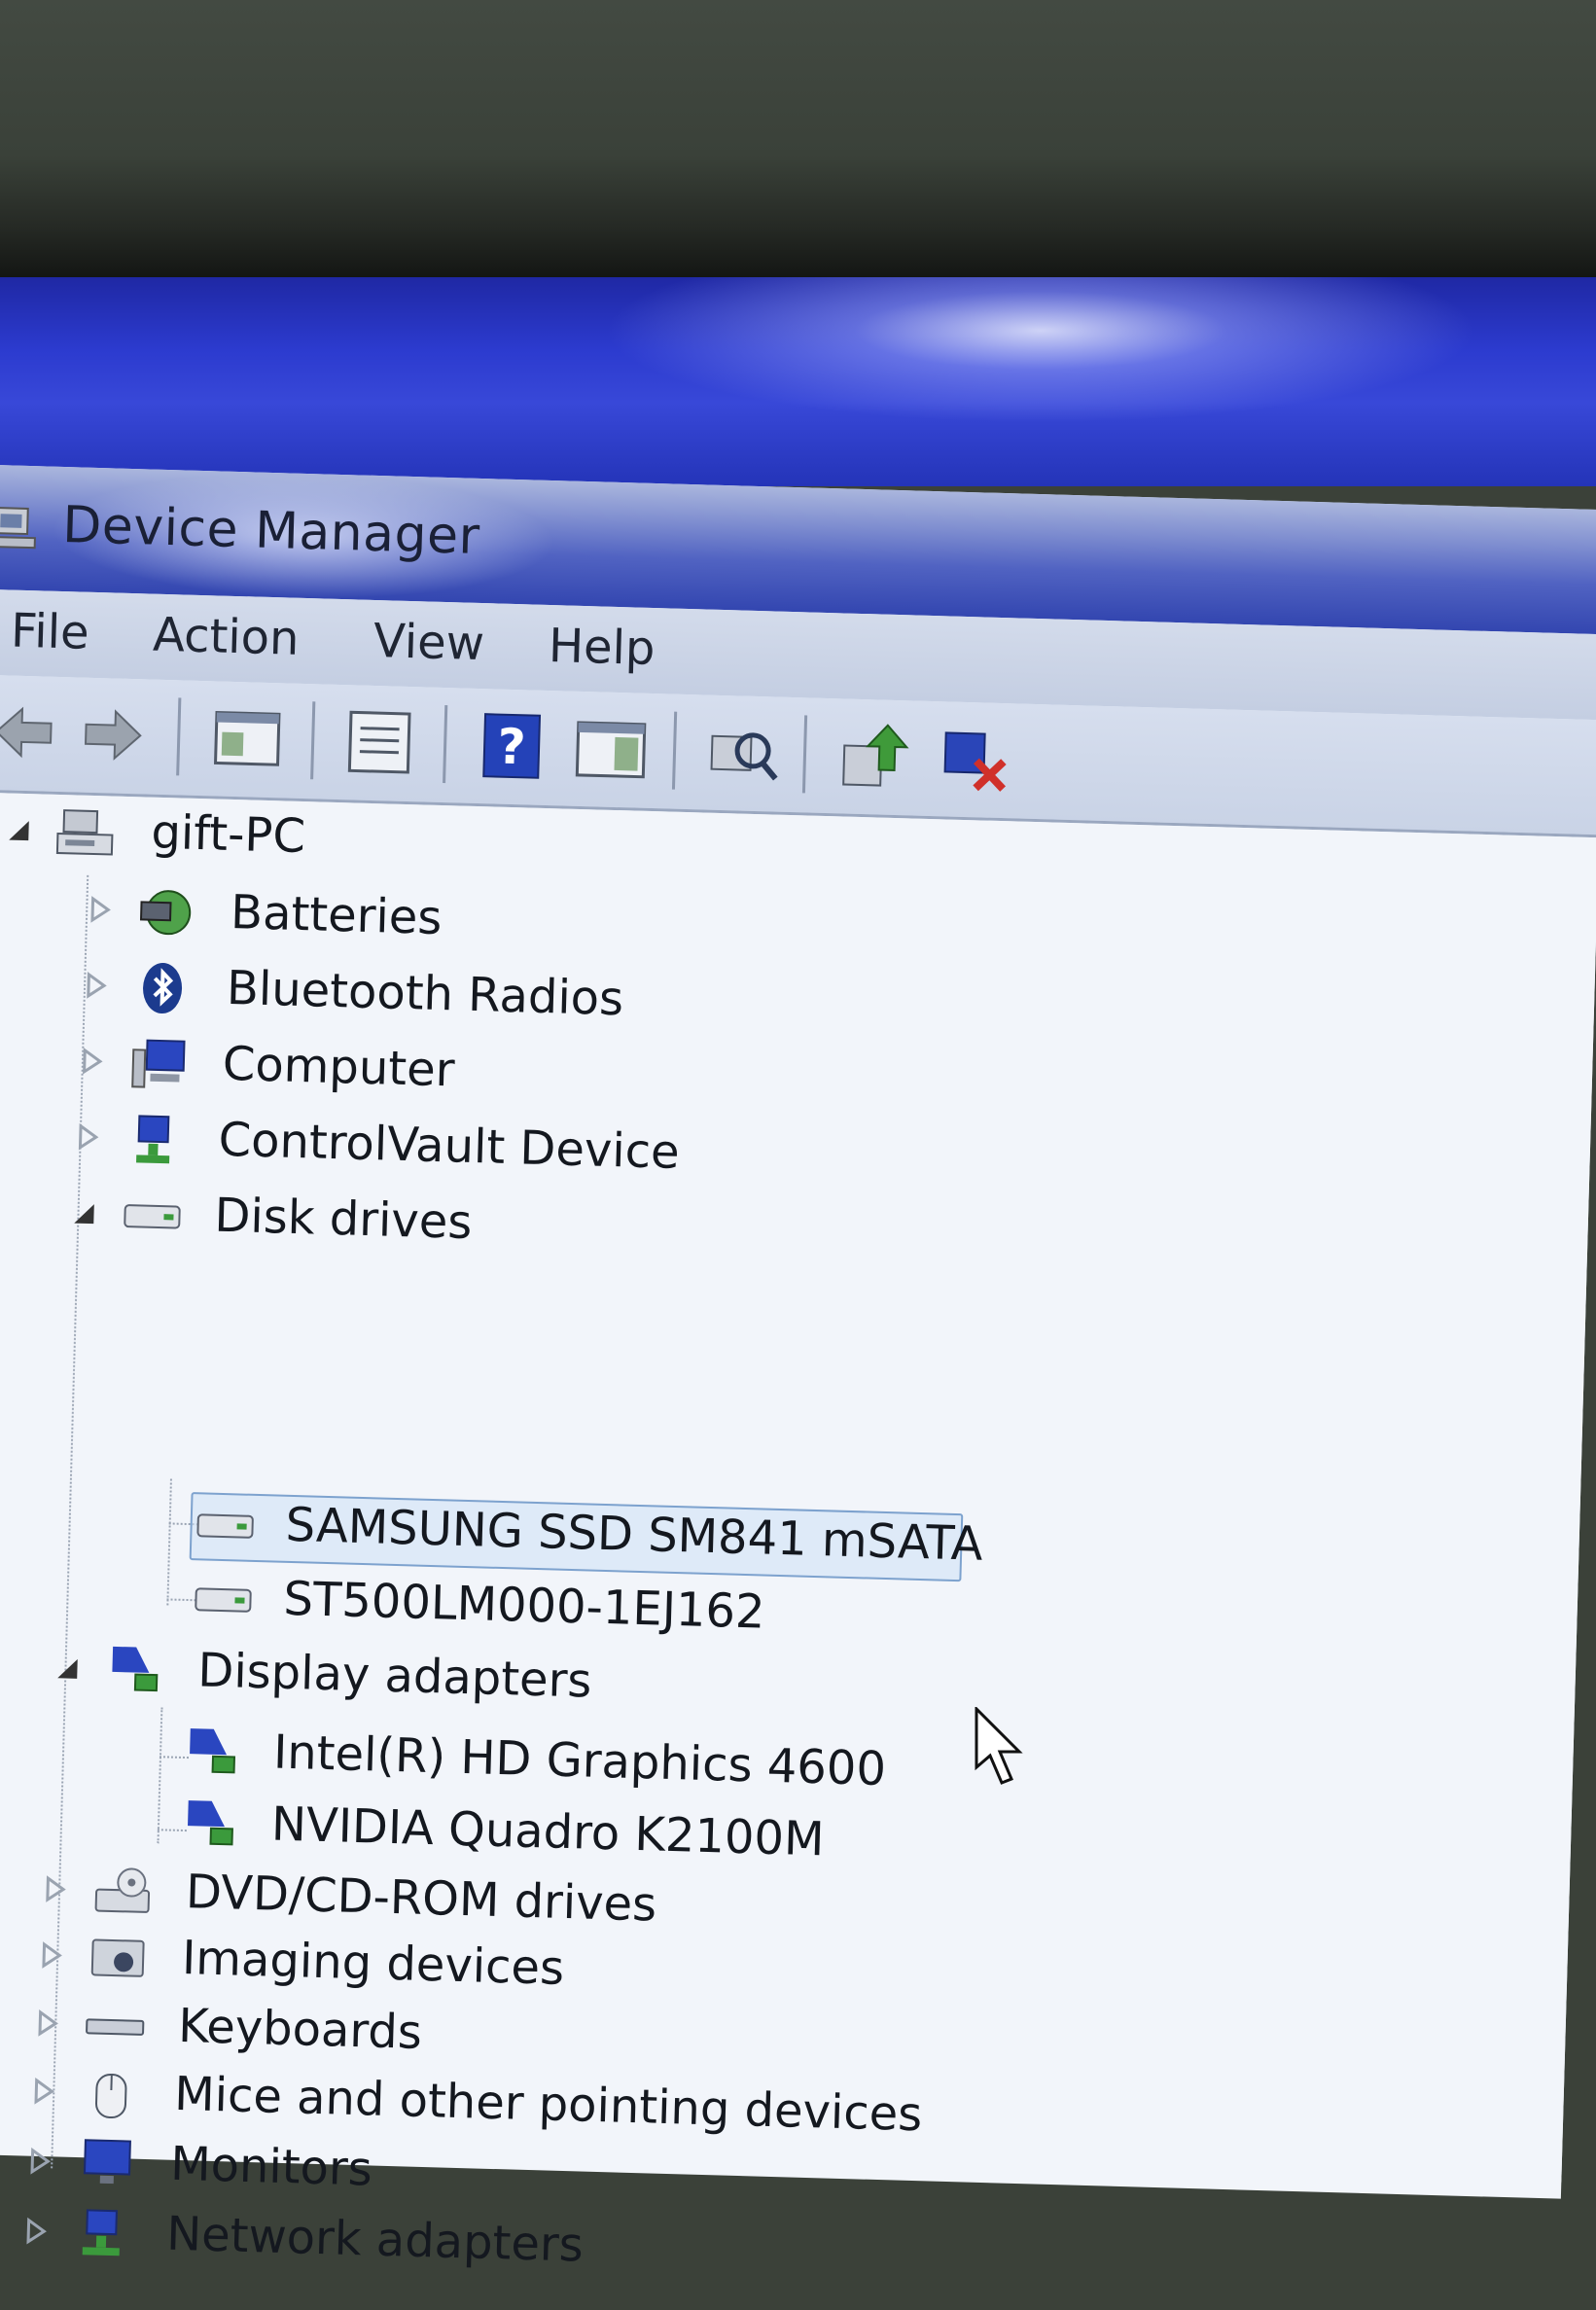 The height and width of the screenshot is (2310, 1596). I want to click on show-hide-console-tree-icon, so click(247, 738).